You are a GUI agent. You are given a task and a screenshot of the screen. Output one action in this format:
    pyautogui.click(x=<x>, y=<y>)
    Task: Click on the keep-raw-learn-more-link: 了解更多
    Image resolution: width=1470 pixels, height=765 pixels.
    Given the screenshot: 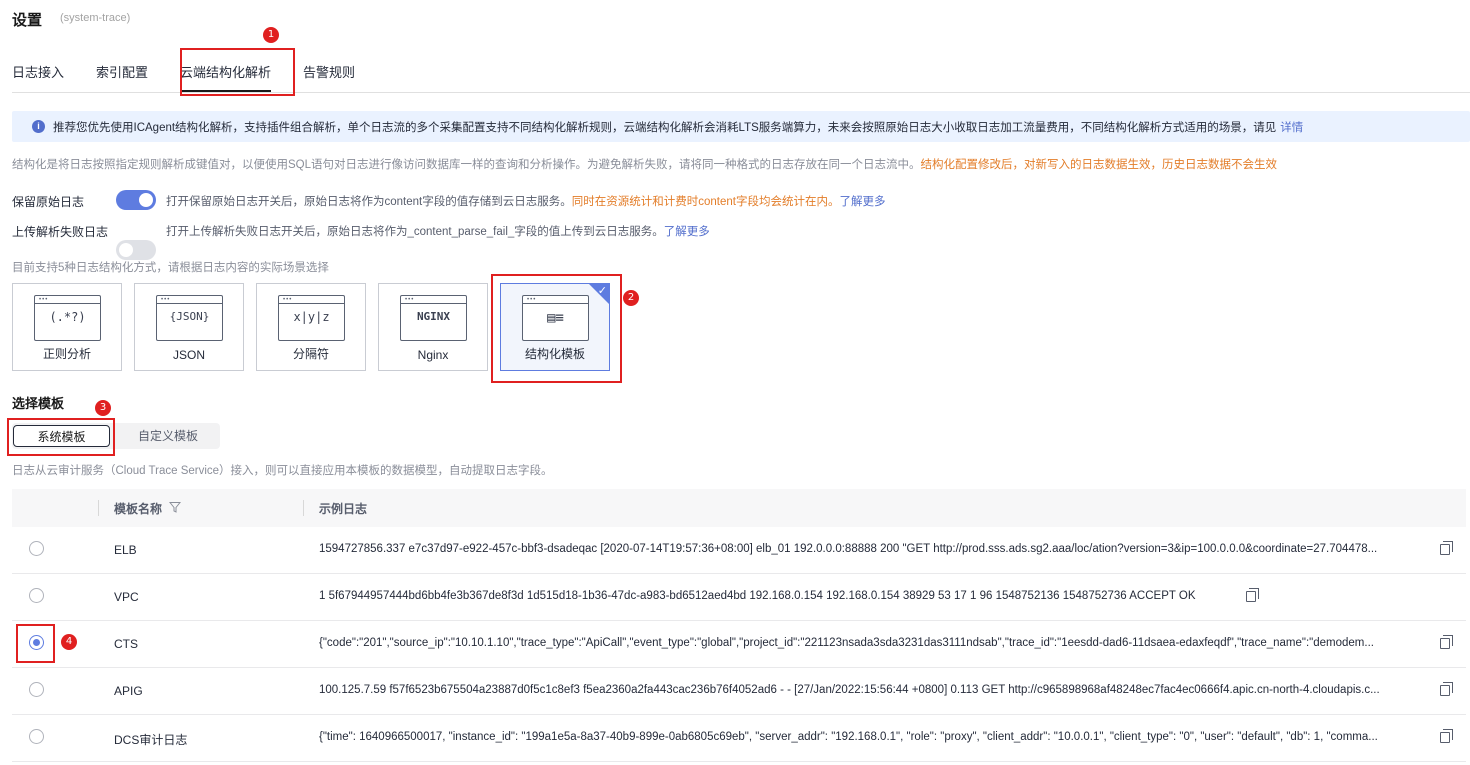 What is the action you would take?
    pyautogui.click(x=862, y=202)
    